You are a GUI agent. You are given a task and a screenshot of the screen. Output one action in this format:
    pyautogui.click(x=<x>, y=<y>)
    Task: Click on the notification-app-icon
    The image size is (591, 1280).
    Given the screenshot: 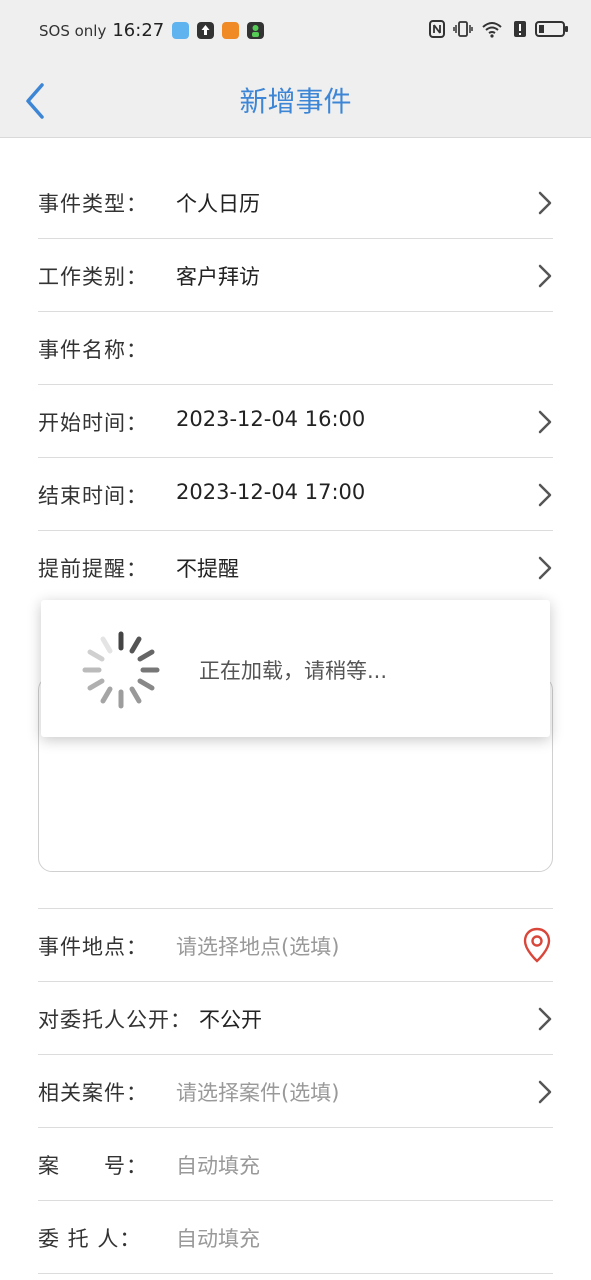 What is the action you would take?
    pyautogui.click(x=181, y=30)
    